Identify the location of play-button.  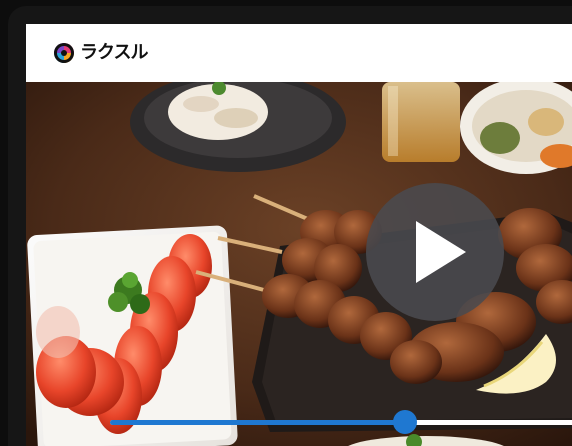
(435, 252).